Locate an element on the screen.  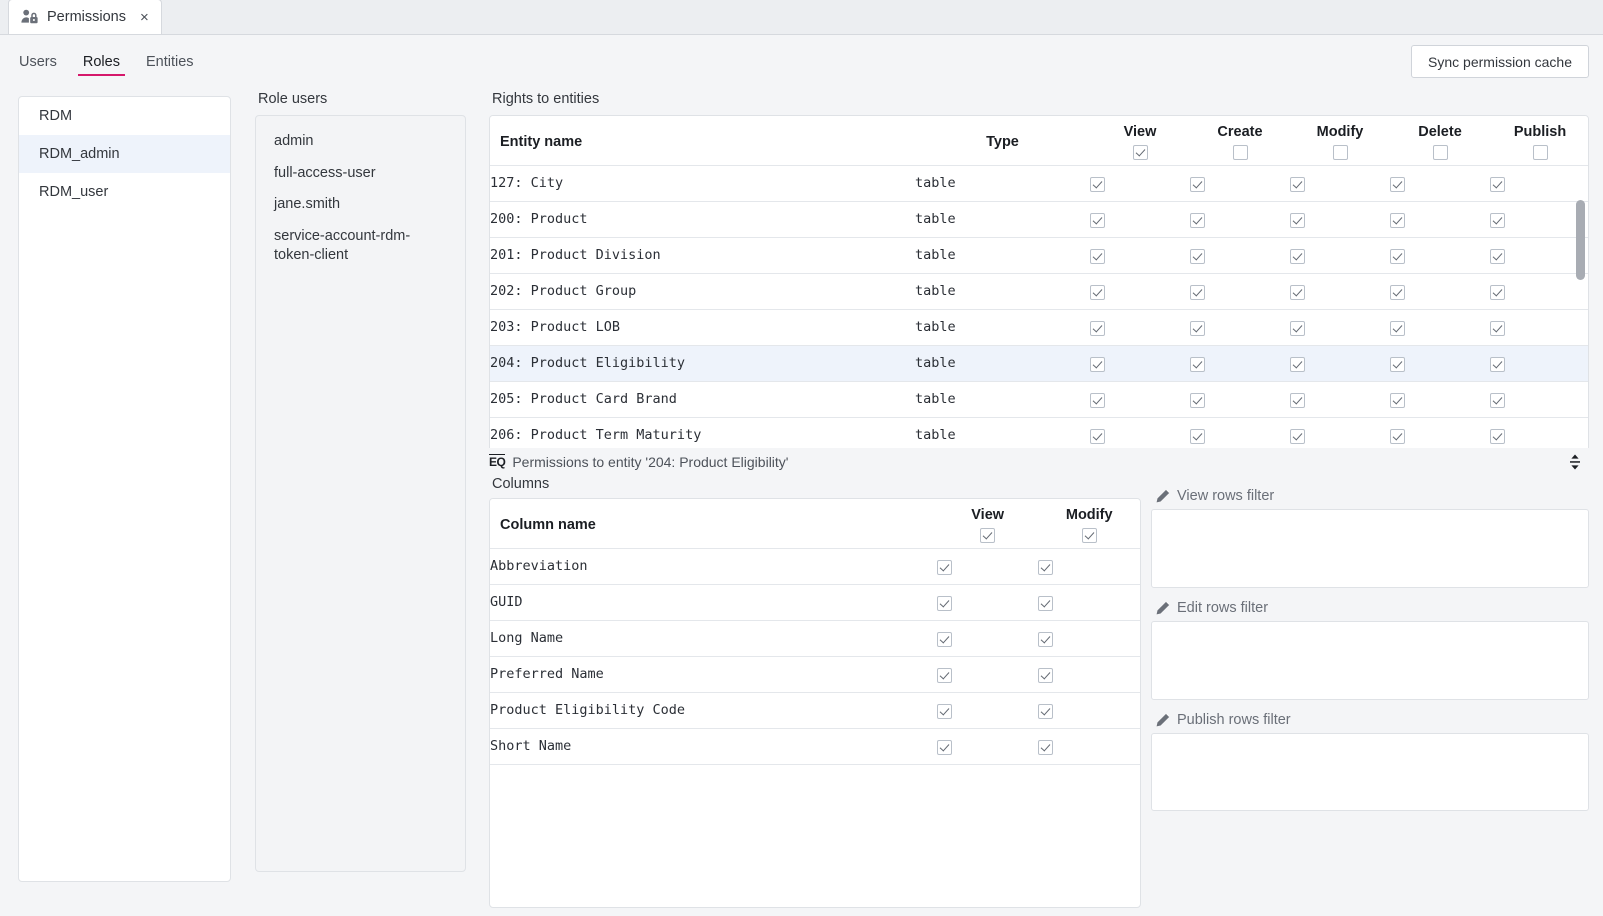
tab-permissions: Permissions × is located at coordinates (85, 17).